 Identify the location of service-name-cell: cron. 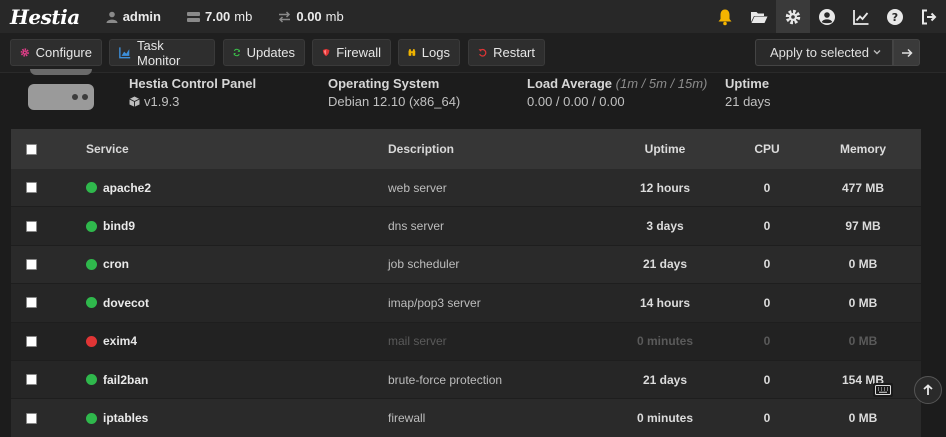
(107, 264).